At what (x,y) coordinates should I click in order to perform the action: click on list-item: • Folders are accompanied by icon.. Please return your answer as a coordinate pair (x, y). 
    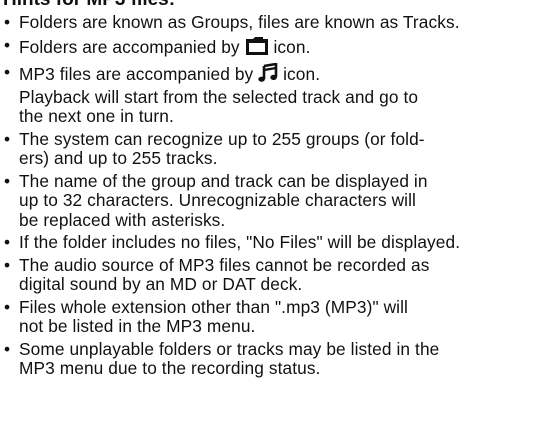
    Looking at the image, I should click on (268, 47).